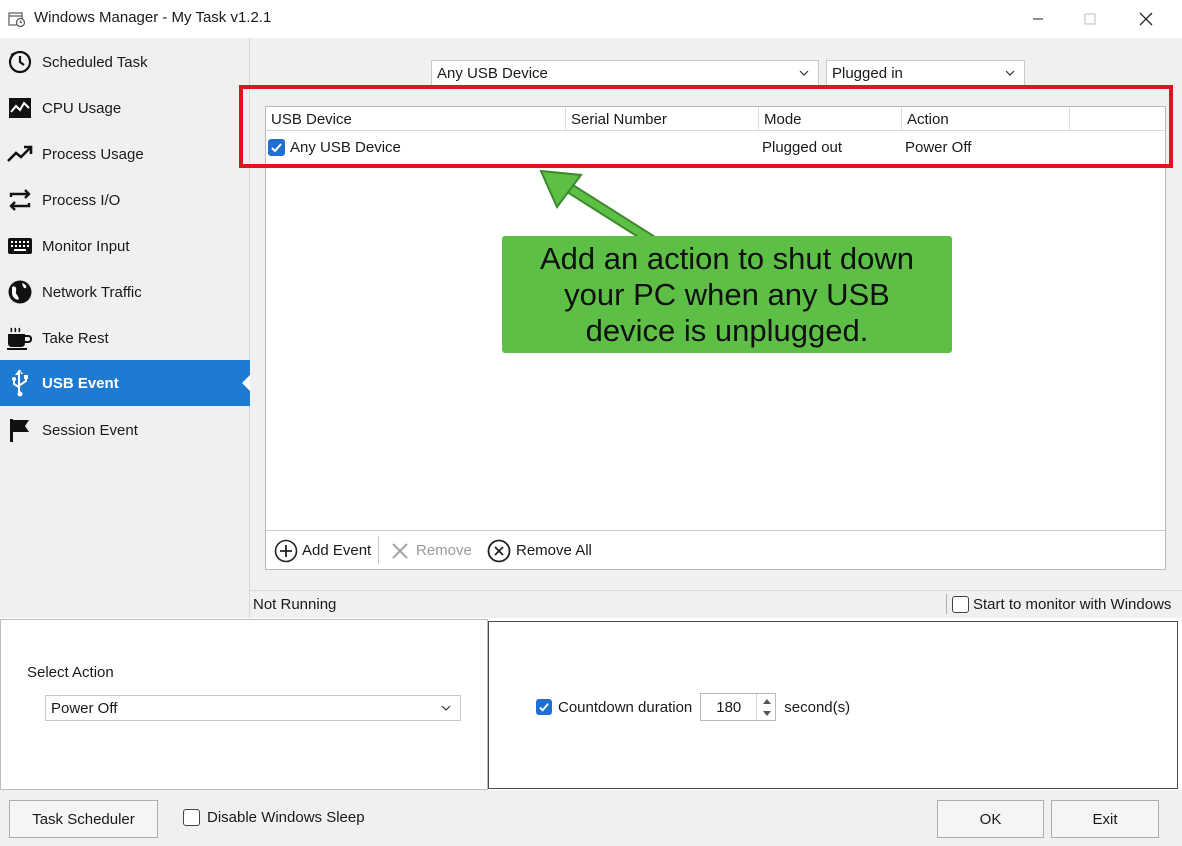 This screenshot has height=846, width=1182. Describe the element at coordinates (20, 292) in the screenshot. I see `globe-icon` at that location.